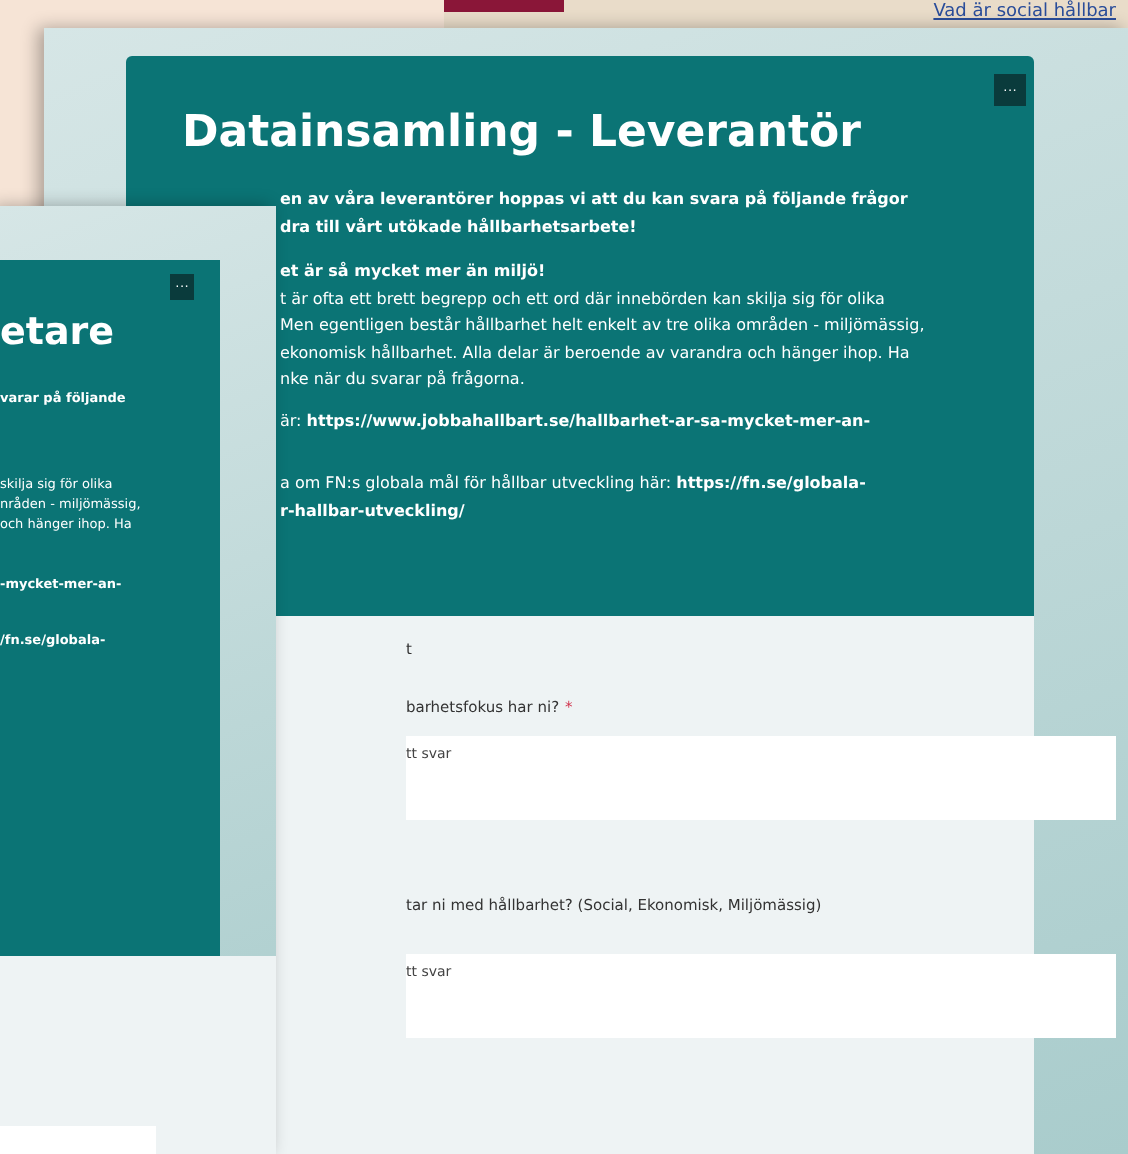  Describe the element at coordinates (504, 6) in the screenshot. I see `header-banner` at that location.